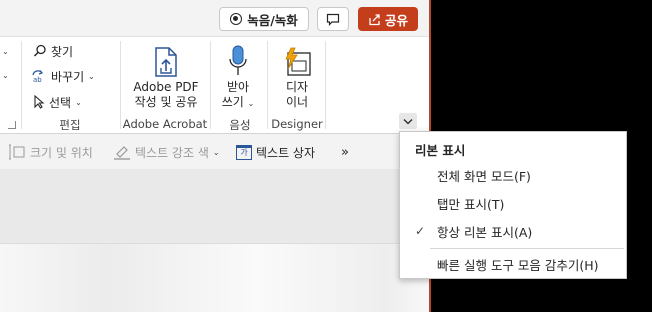 This screenshot has width=652, height=312. What do you see at coordinates (298, 61) in the screenshot?
I see `designer-icon` at bounding box center [298, 61].